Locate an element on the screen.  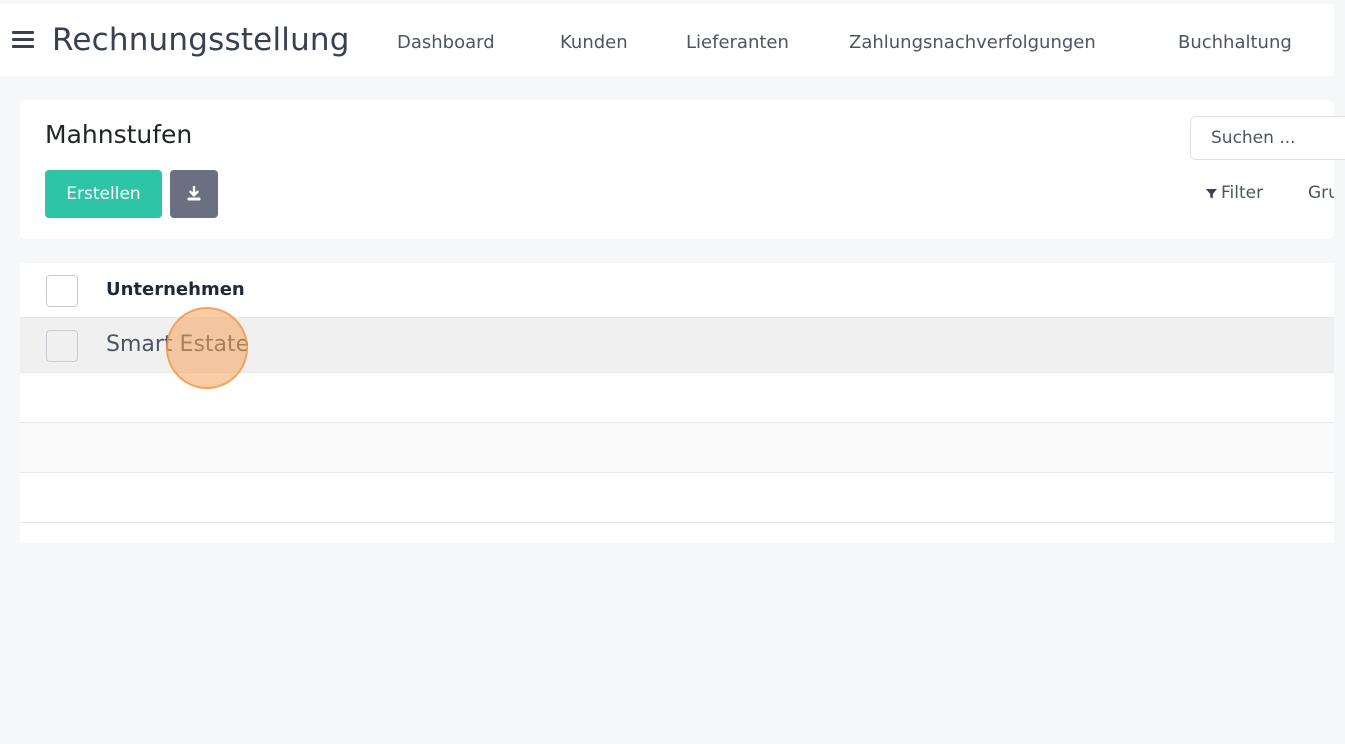
nav-item-buchhaltung: Buchhaltung is located at coordinates (1235, 42).